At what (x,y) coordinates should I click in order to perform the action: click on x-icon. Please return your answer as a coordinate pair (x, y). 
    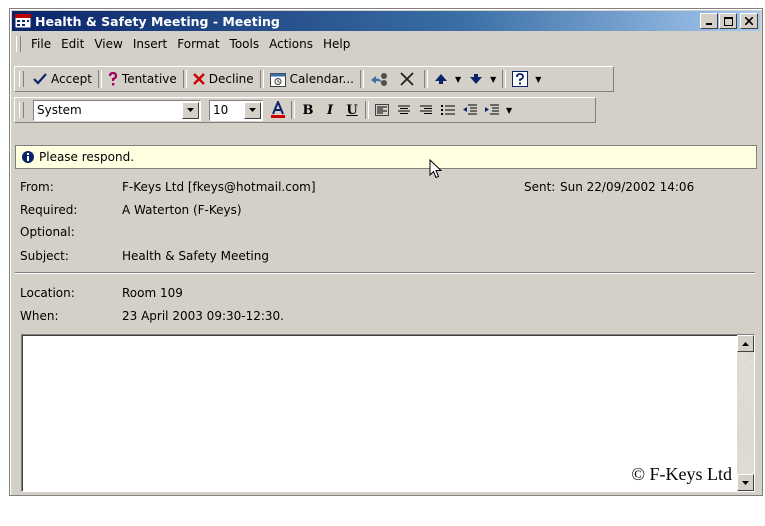
    Looking at the image, I should click on (198, 79).